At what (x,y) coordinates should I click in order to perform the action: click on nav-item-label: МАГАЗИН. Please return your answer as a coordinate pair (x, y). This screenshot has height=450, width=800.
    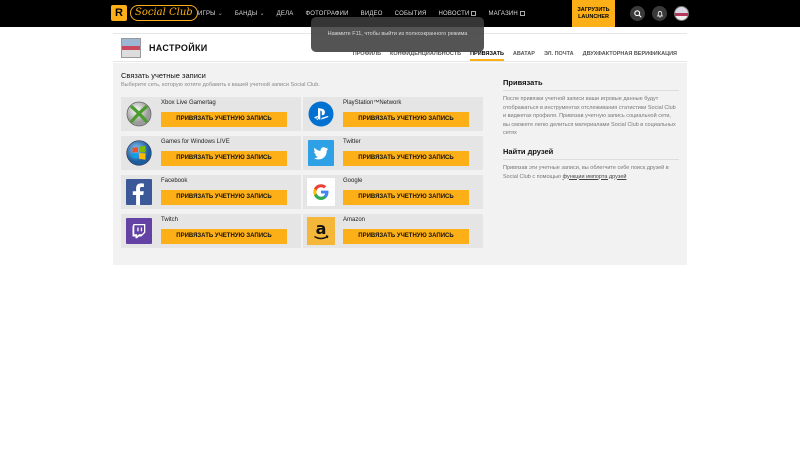
    Looking at the image, I should click on (503, 13).